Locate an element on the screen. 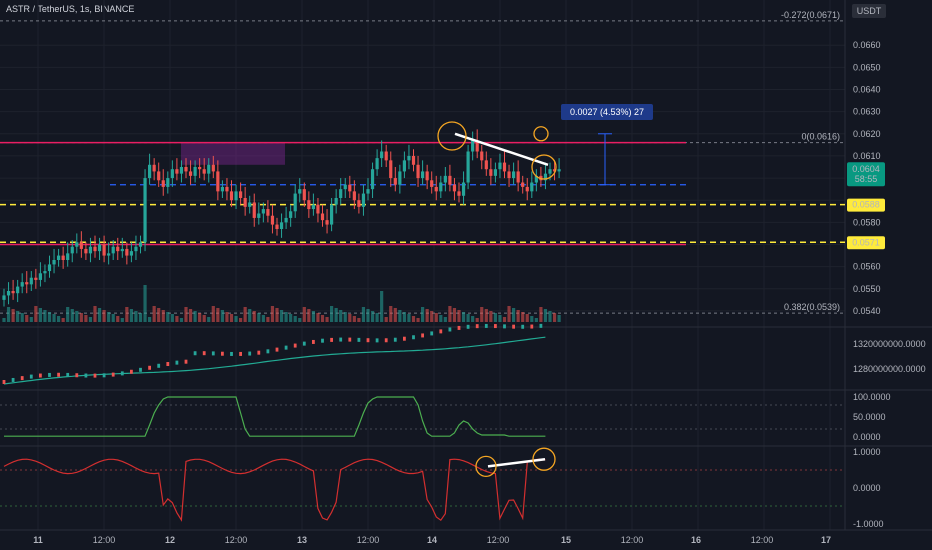  price-tick: 0.0540 is located at coordinates (867, 311).